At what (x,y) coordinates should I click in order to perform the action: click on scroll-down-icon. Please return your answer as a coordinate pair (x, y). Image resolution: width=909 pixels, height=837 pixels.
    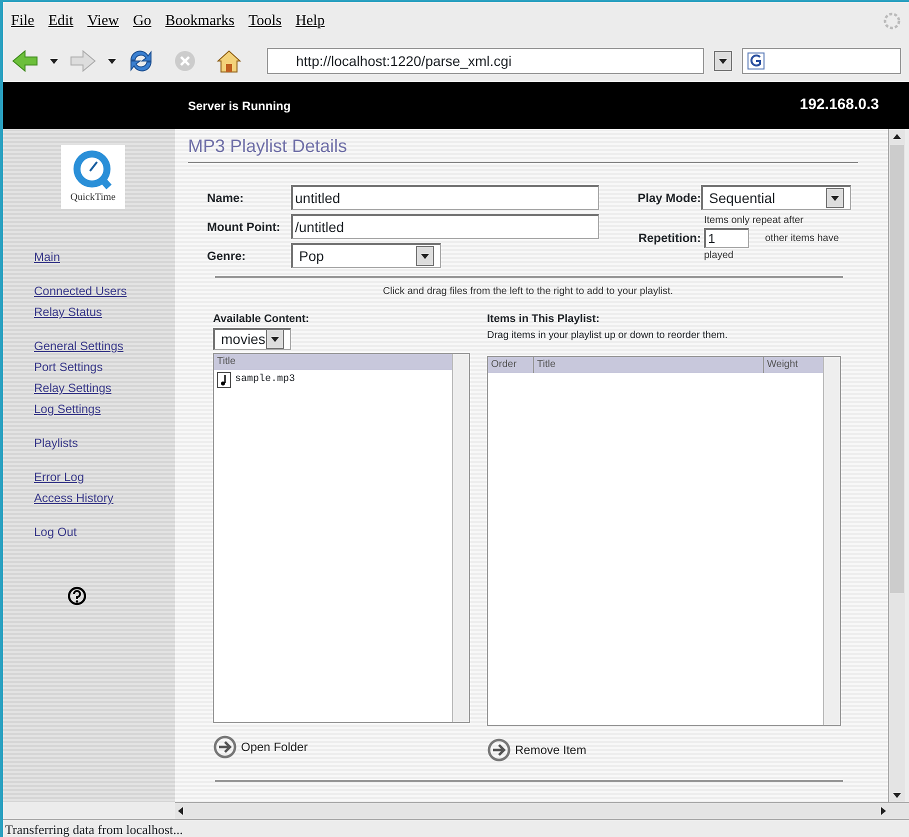
    Looking at the image, I should click on (897, 795).